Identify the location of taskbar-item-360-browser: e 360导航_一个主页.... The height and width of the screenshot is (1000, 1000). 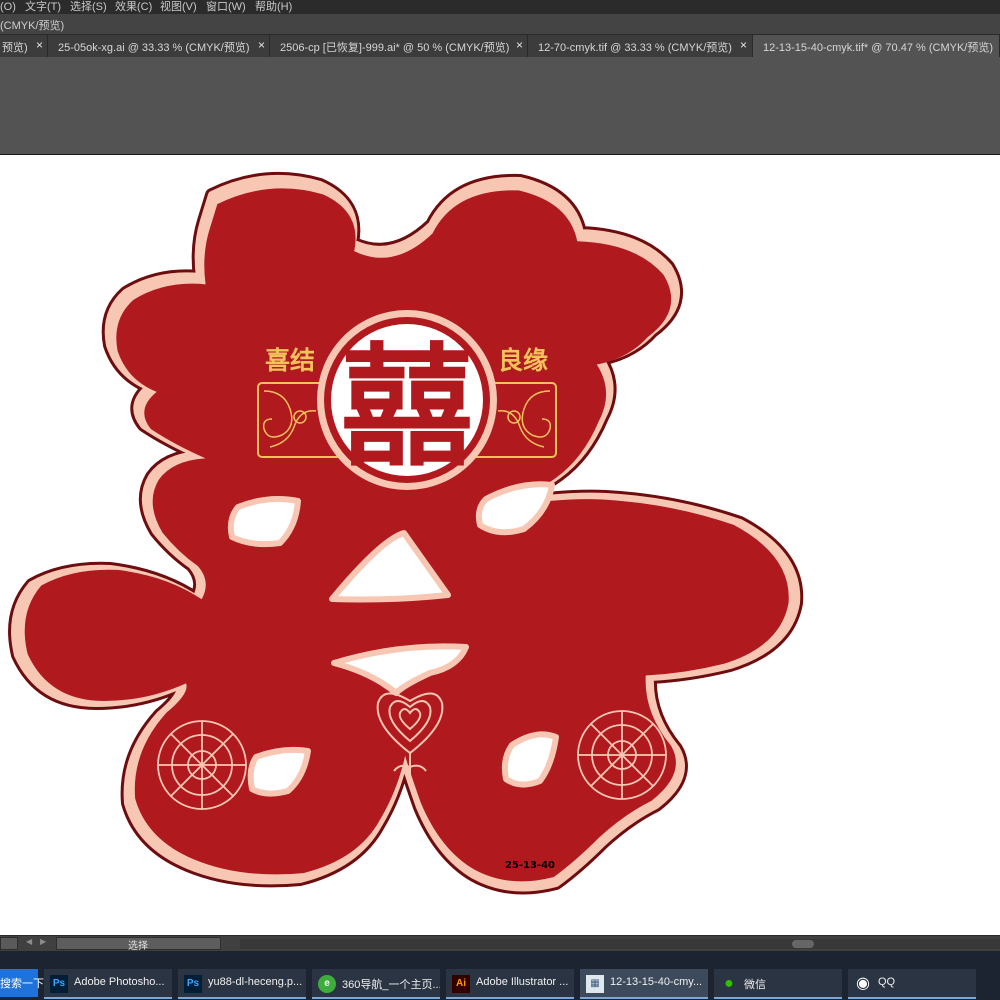
(376, 984).